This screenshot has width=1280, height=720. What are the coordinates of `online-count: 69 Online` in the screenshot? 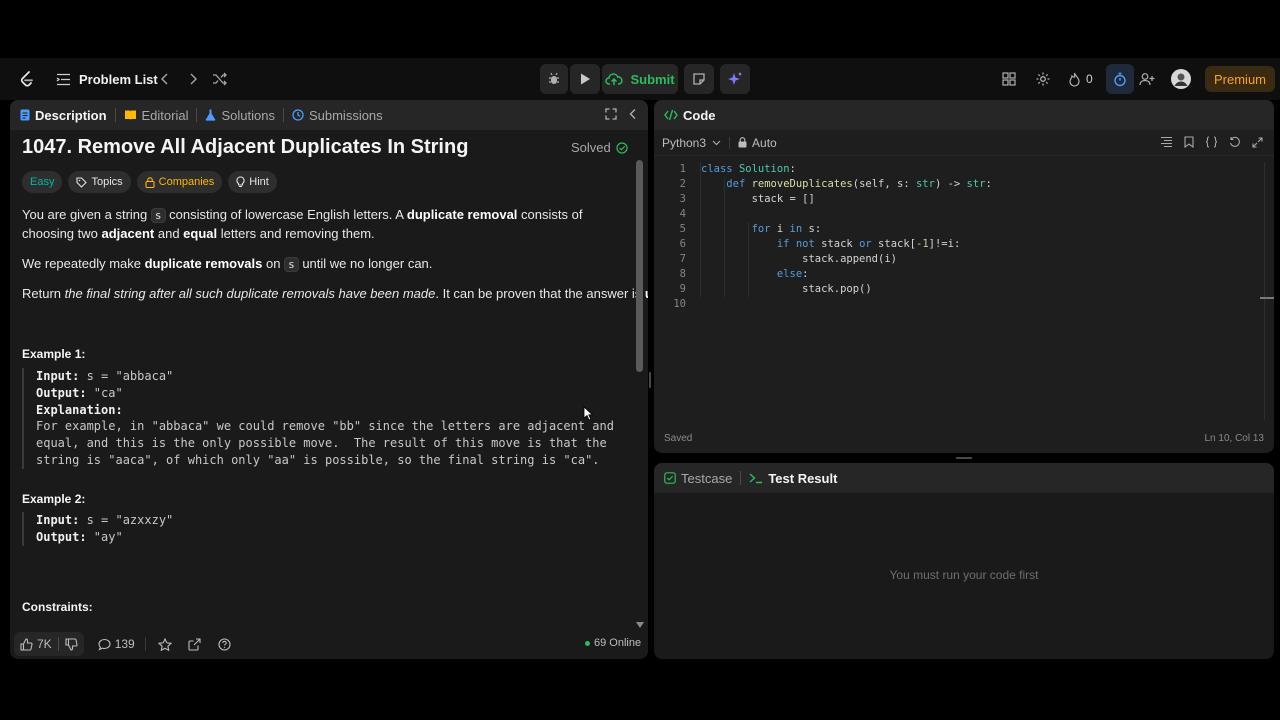 It's located at (618, 643).